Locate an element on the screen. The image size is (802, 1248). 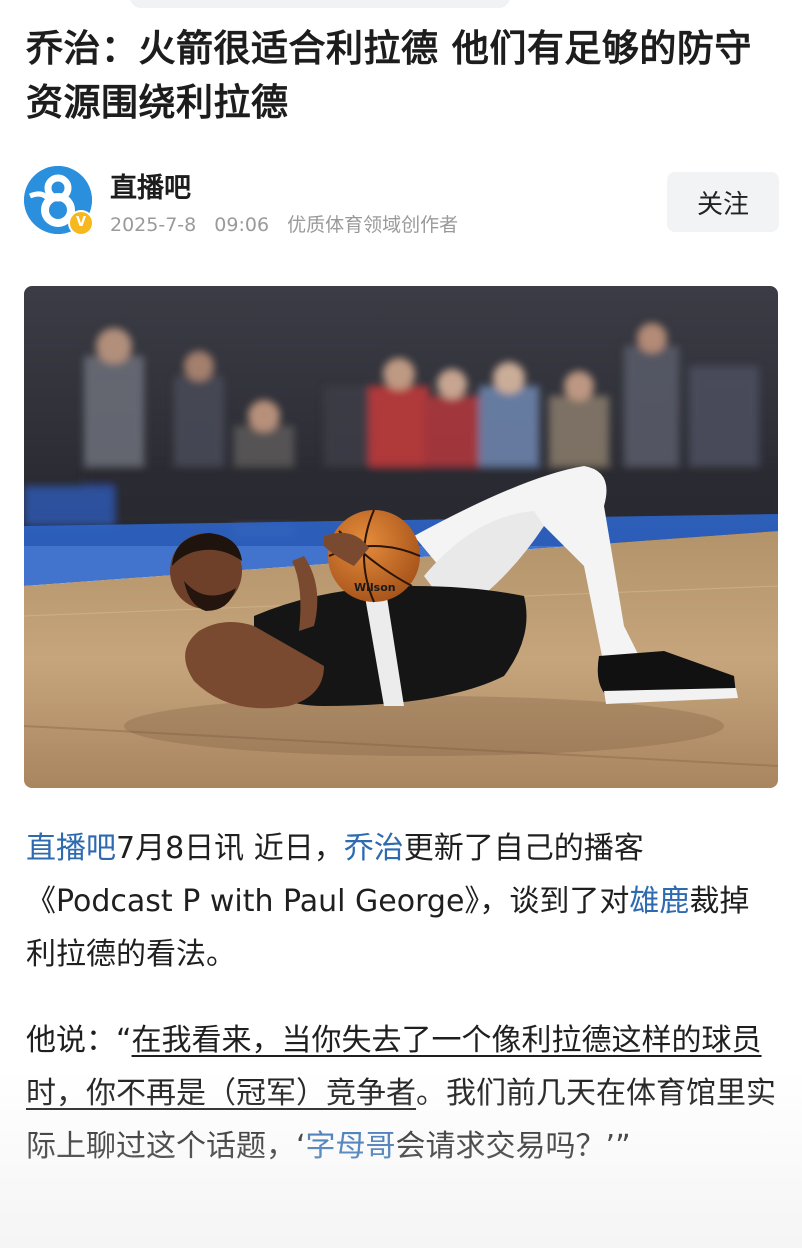
author-role: 优质体育领域创作者 is located at coordinates (373, 225).